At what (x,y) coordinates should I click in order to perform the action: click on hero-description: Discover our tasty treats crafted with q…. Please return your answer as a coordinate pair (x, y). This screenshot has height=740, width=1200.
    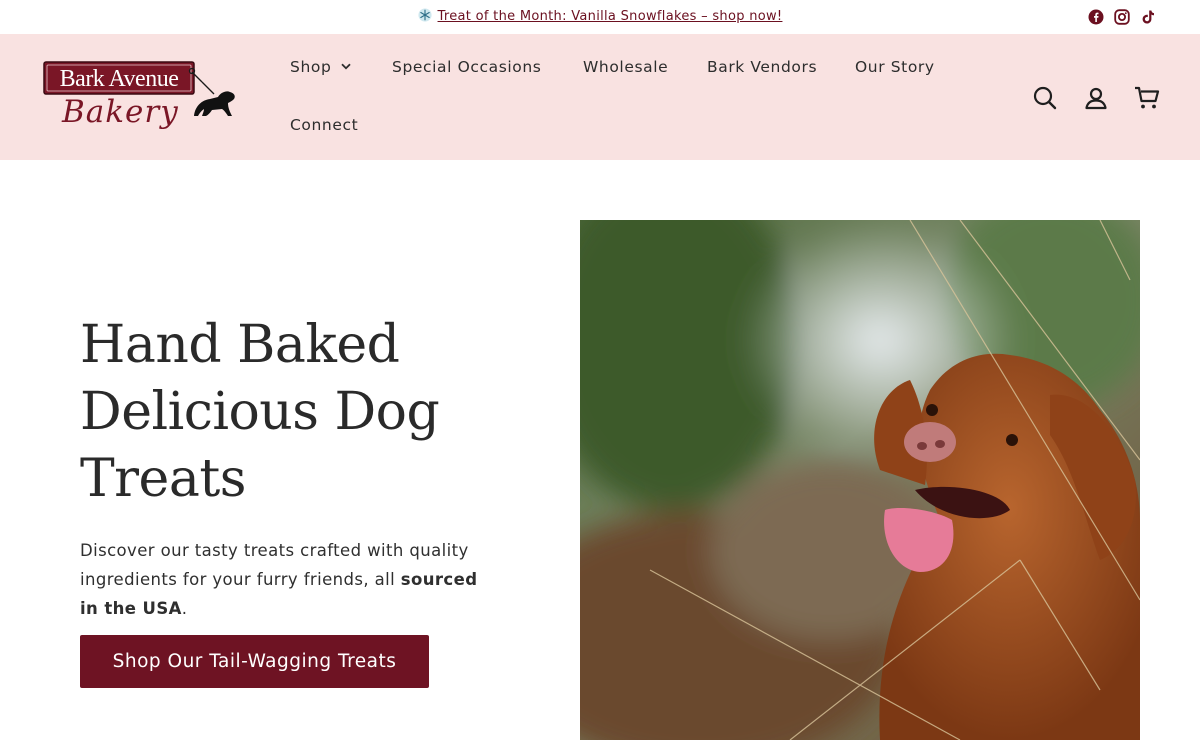
    Looking at the image, I should click on (290, 579).